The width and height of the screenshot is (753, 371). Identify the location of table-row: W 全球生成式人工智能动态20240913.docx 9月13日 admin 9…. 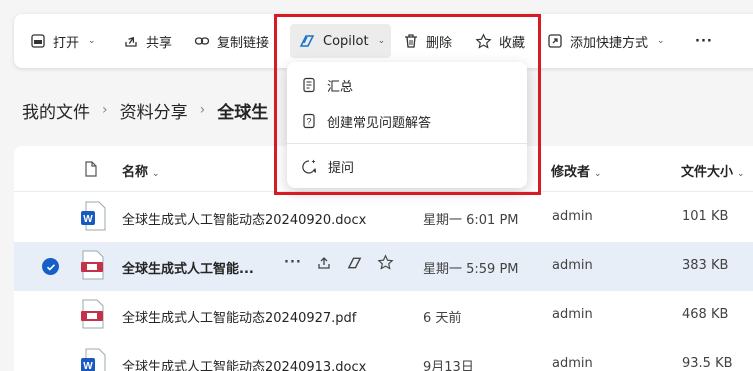
(383, 355).